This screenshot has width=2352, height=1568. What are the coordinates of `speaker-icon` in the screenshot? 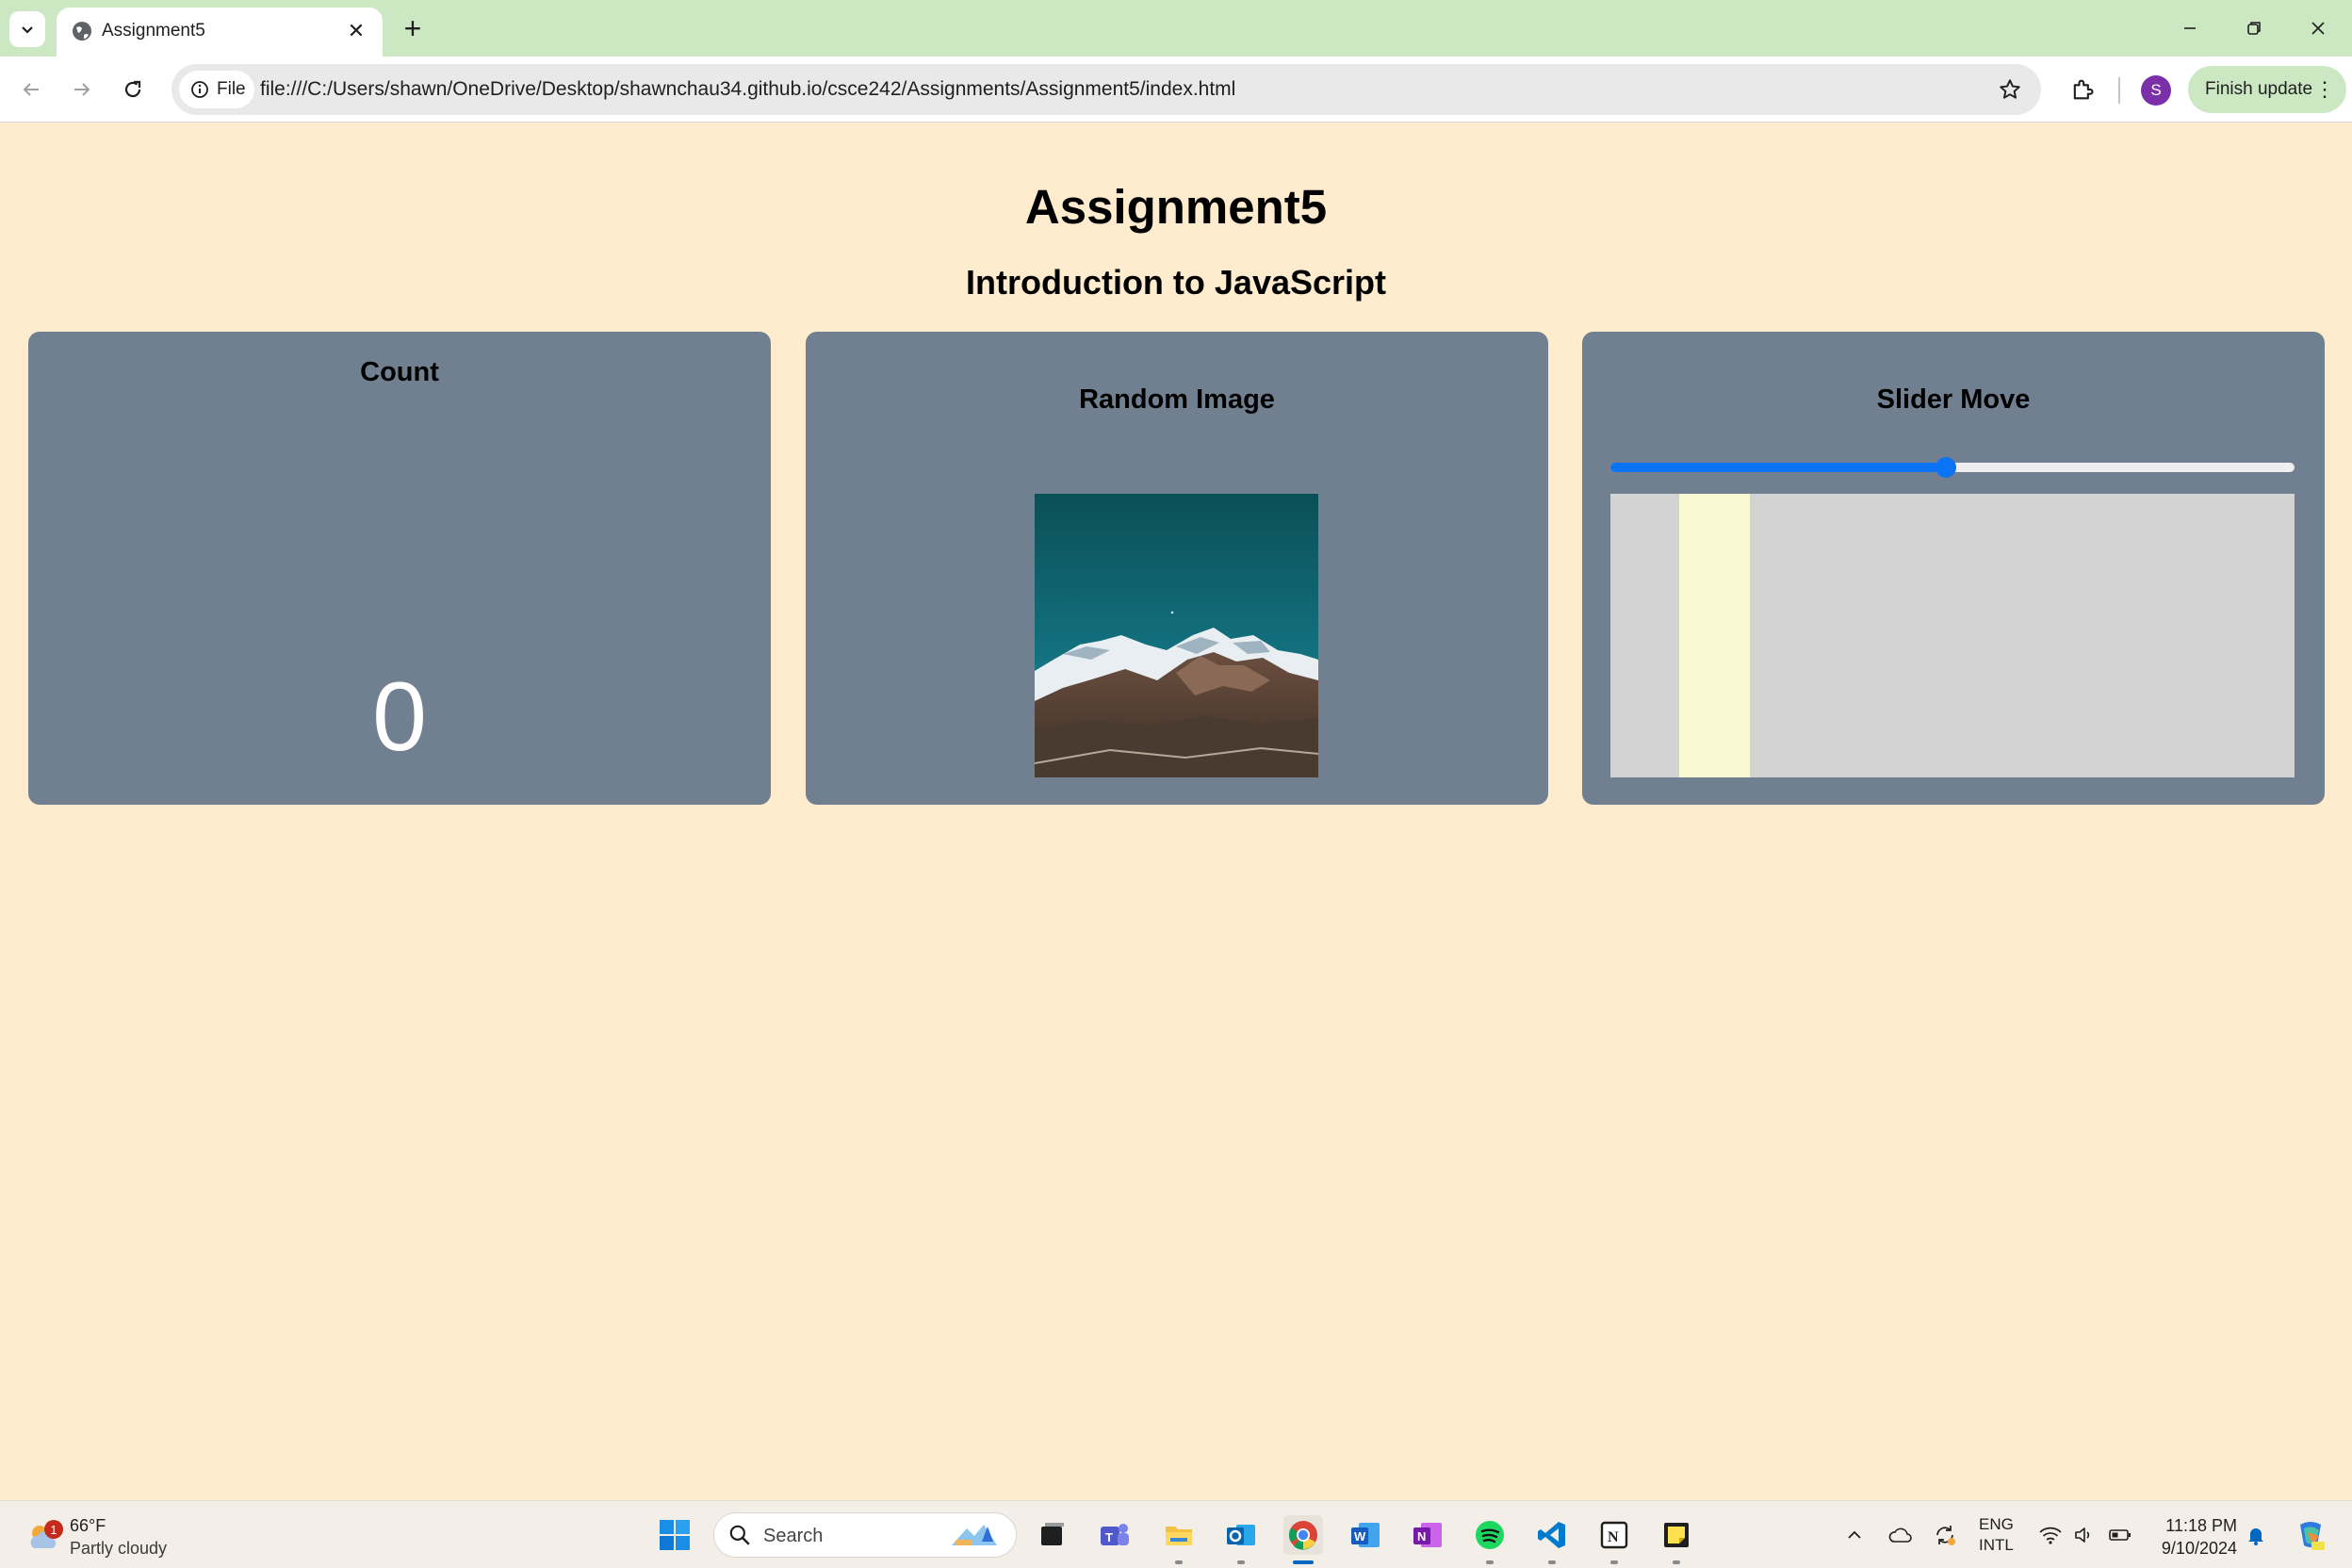 It's located at (2082, 1535).